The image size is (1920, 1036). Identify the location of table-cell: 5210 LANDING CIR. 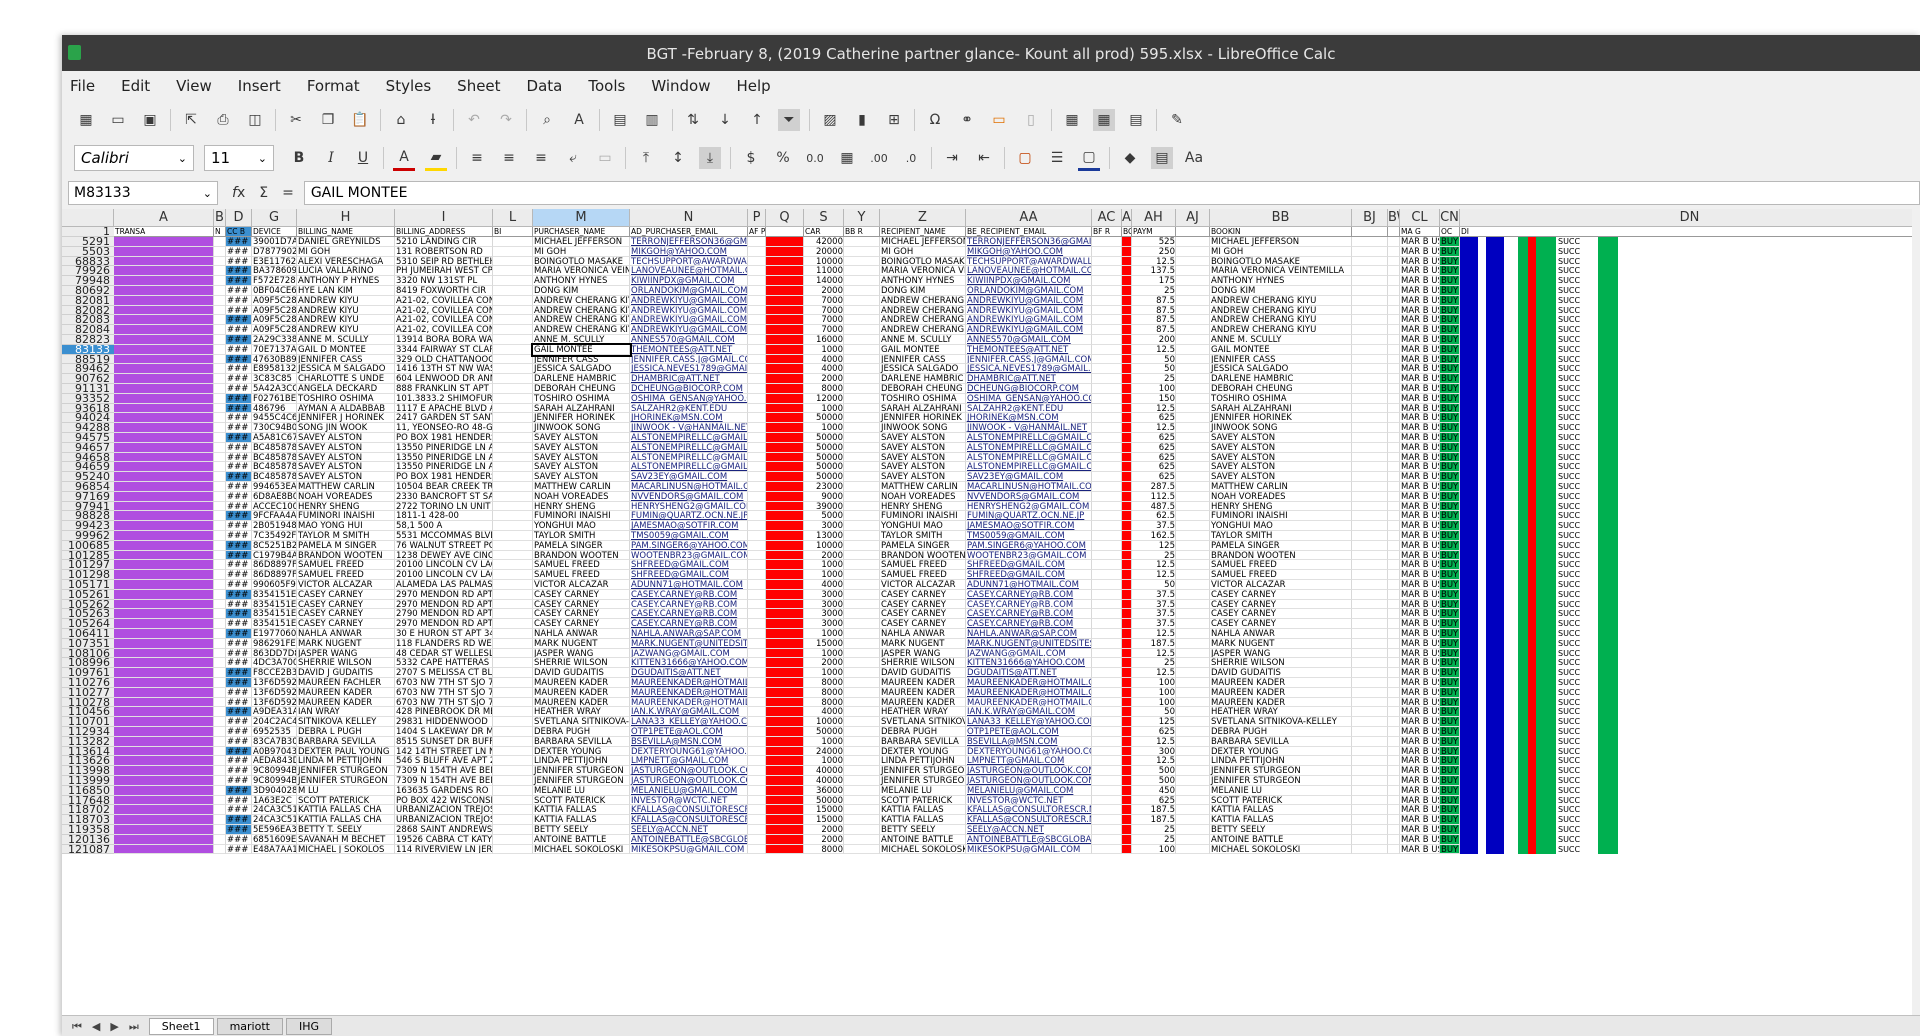
(444, 242).